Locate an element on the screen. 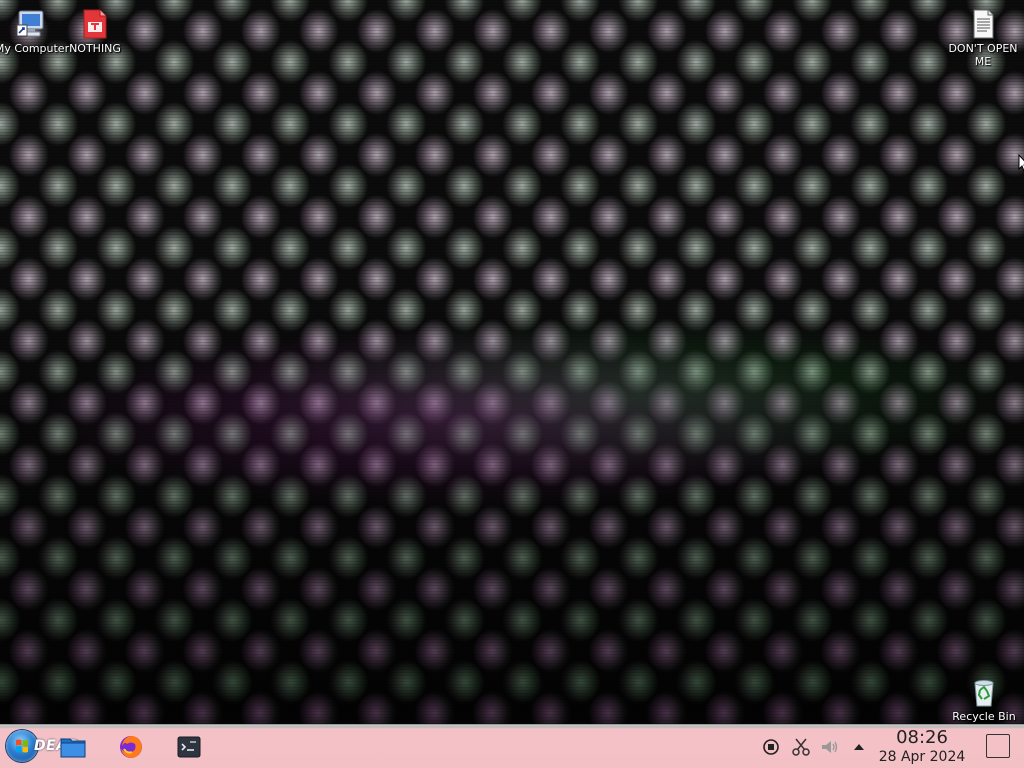 This screenshot has height=768, width=1024. desktop-icon-label: Recycle Bin is located at coordinates (984, 716).